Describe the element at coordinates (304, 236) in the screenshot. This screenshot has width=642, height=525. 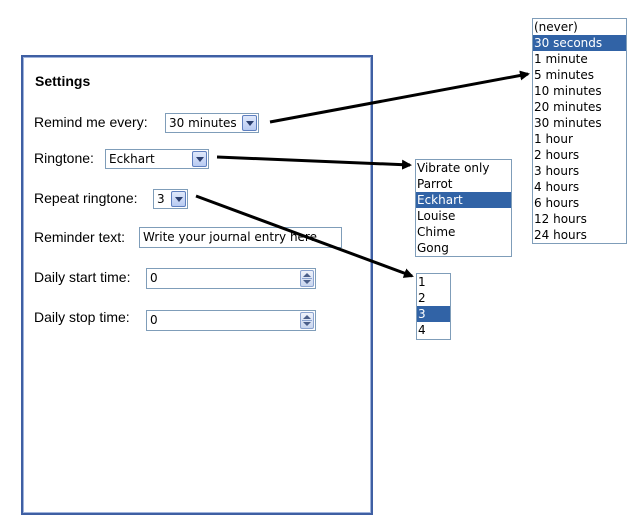
I see `arrow-repeat` at that location.